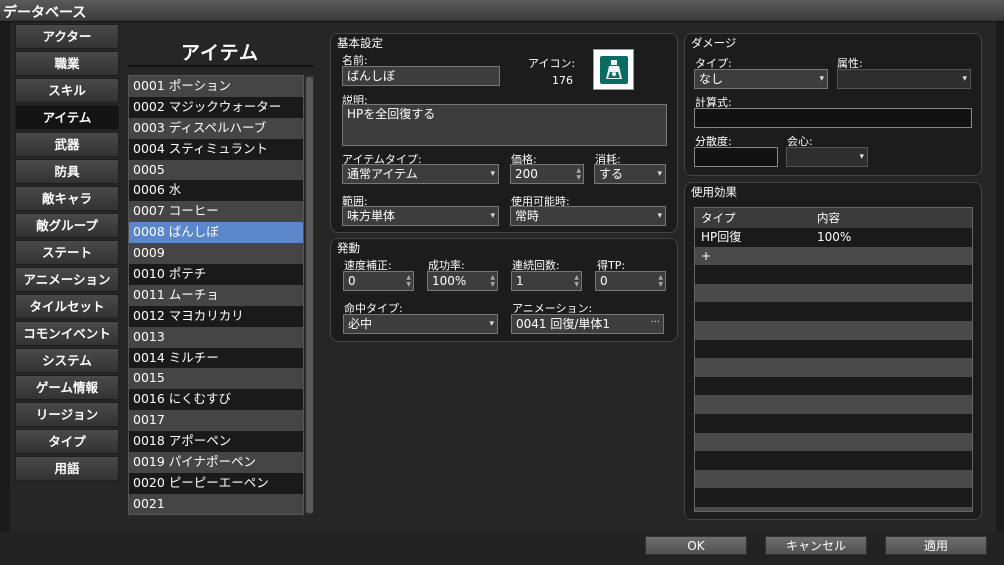  I want to click on tp-gain-spinner: 0 ▲ ▼, so click(630, 281).